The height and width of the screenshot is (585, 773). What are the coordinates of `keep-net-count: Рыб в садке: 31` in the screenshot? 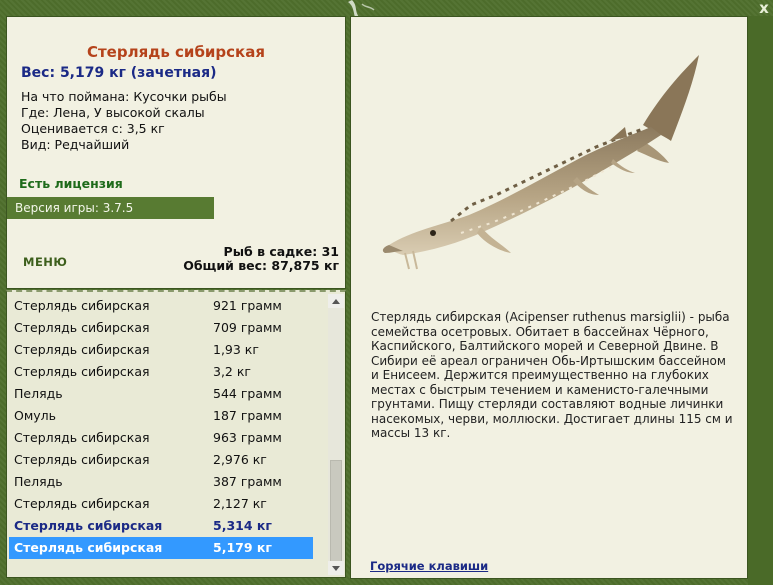 It's located at (281, 251).